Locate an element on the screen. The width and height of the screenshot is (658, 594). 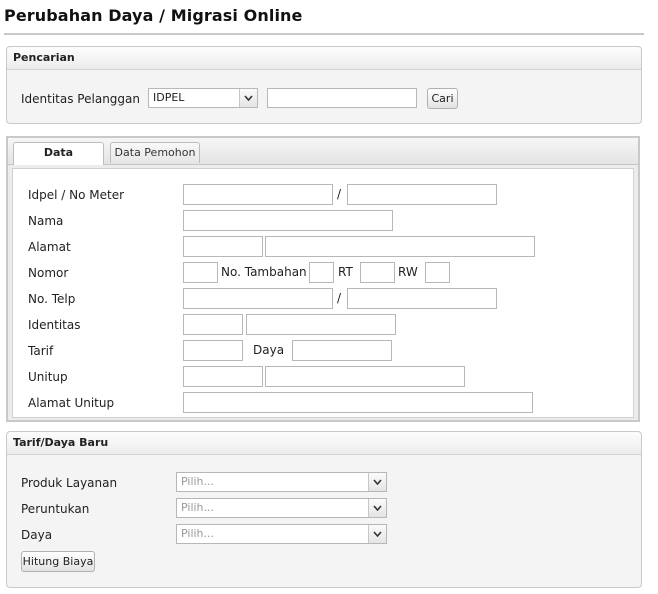
telp-input is located at coordinates (258, 298).